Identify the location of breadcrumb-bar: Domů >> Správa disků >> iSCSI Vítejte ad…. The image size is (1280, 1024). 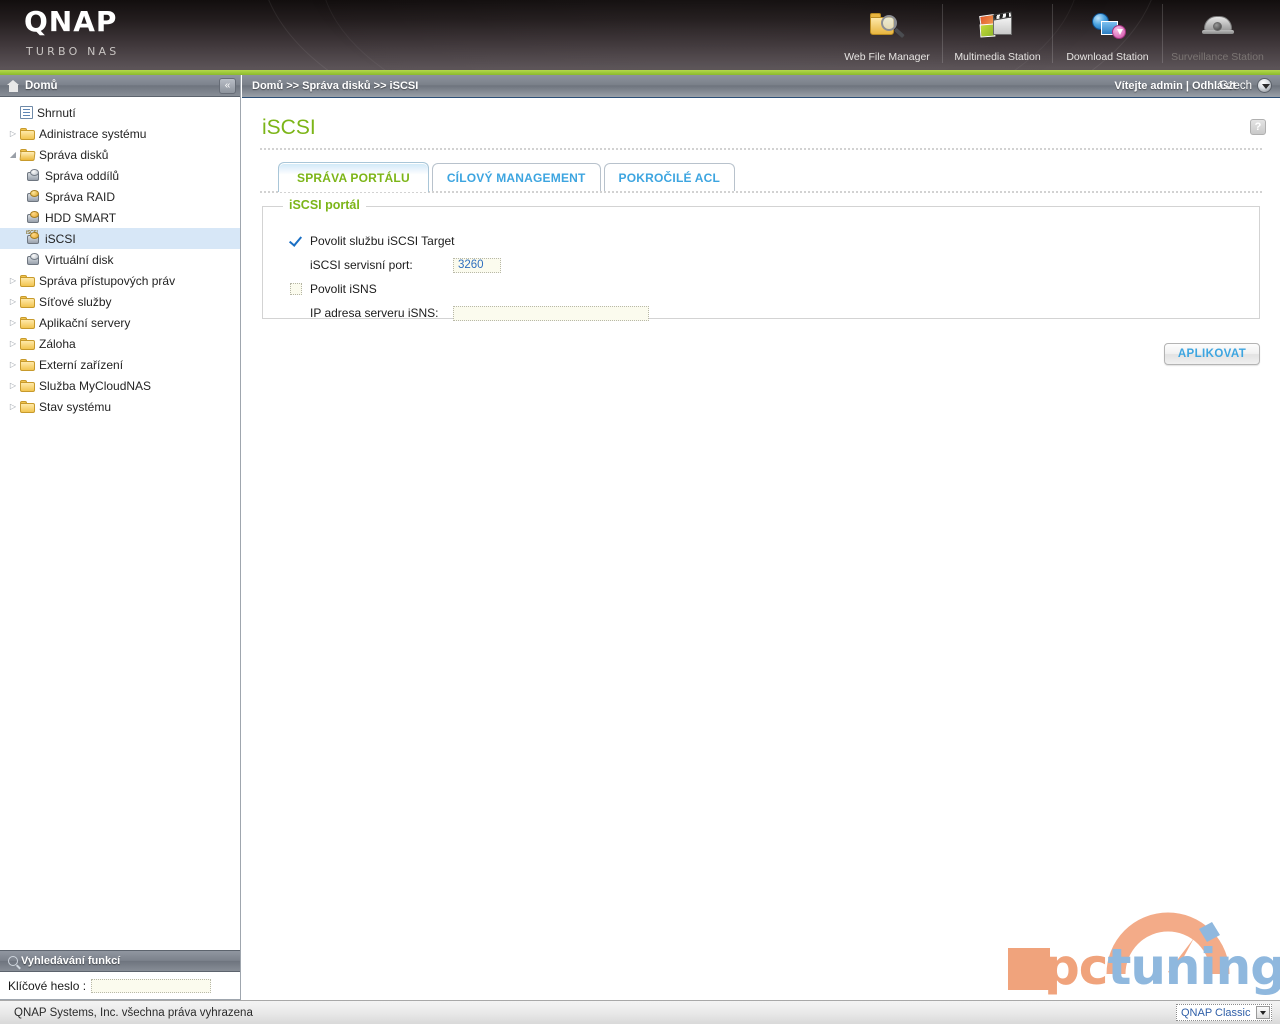
(761, 86).